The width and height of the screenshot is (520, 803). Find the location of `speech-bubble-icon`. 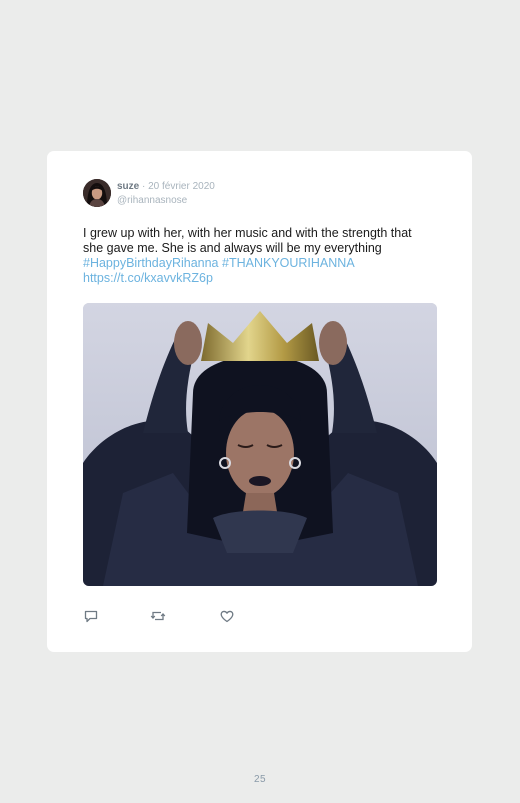

speech-bubble-icon is located at coordinates (91, 616).